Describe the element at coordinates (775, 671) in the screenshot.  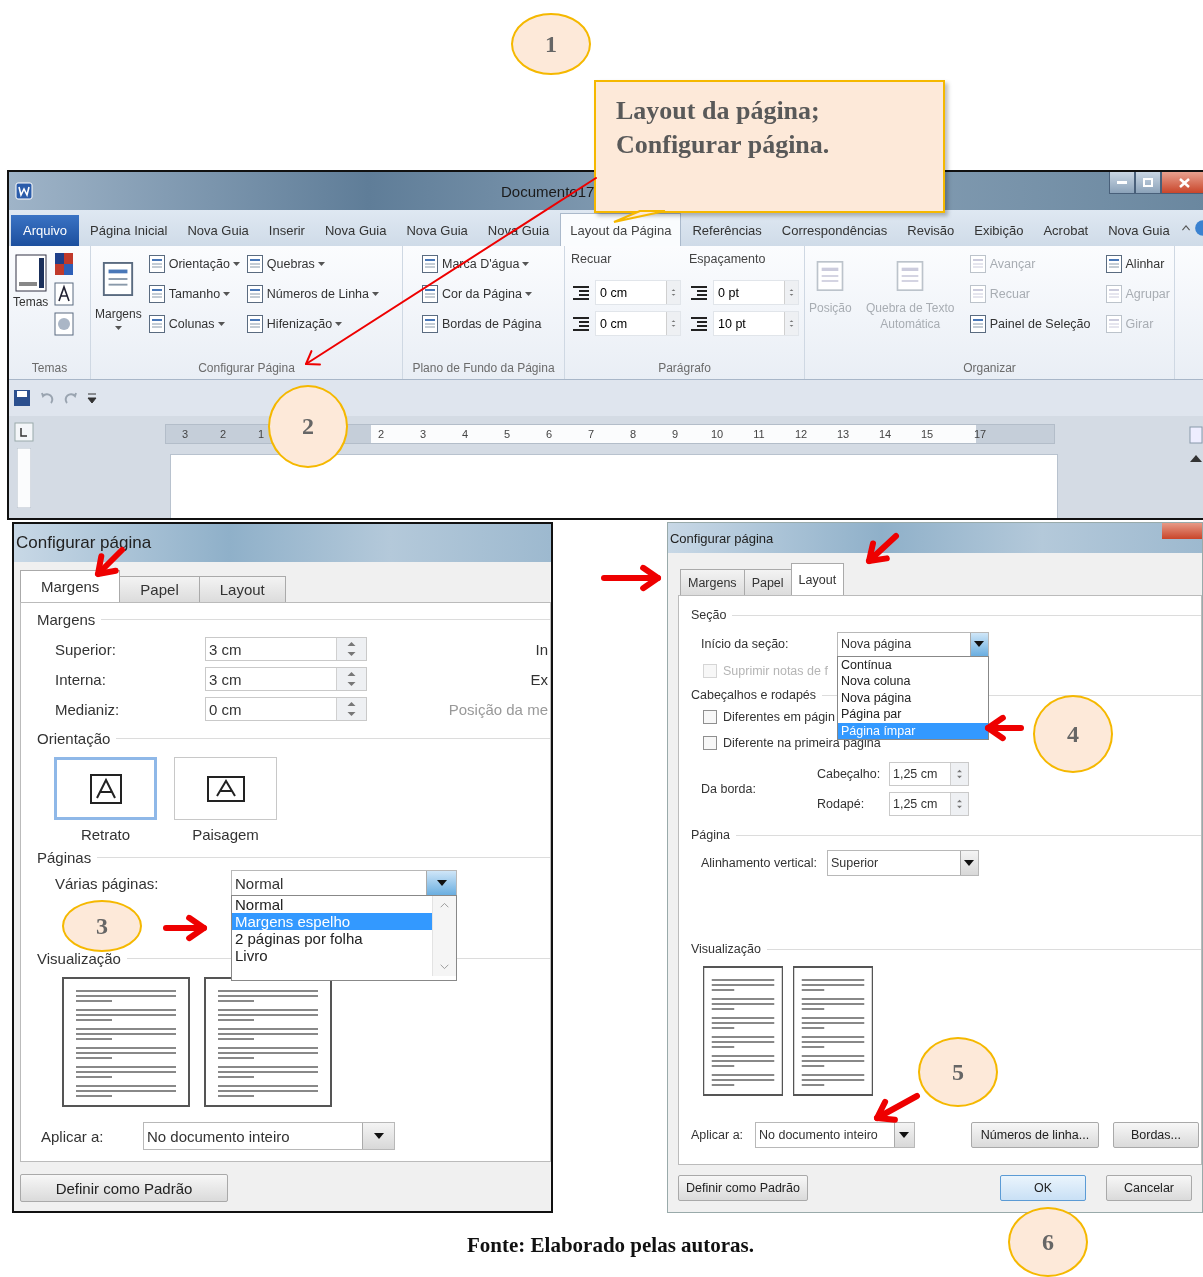
I see `checkbox-label: Suprimir notas de f` at that location.